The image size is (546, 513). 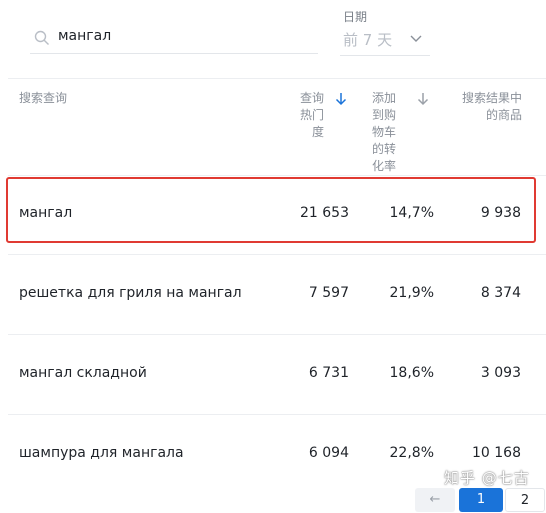 I want to click on row-results: 3 093, so click(x=500, y=373).